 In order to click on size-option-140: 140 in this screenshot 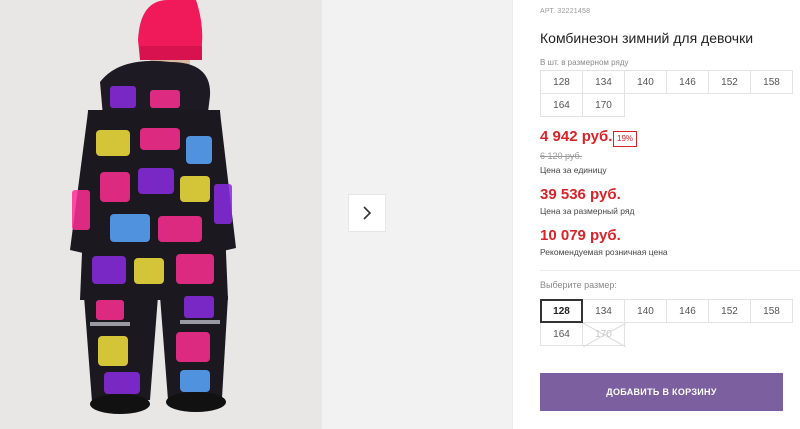, I will do `click(645, 311)`.